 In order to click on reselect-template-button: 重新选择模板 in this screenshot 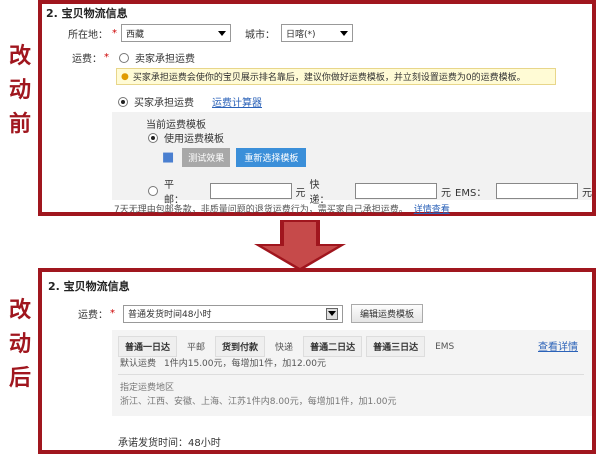, I will do `click(271, 157)`.